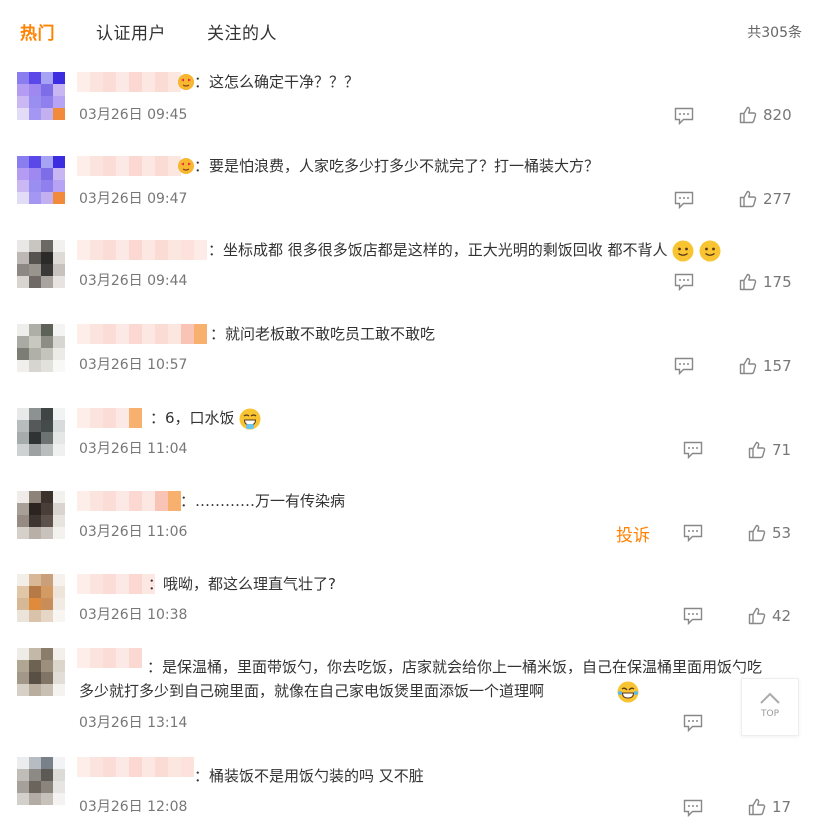  Describe the element at coordinates (633, 533) in the screenshot. I see `report-button: 投诉` at that location.